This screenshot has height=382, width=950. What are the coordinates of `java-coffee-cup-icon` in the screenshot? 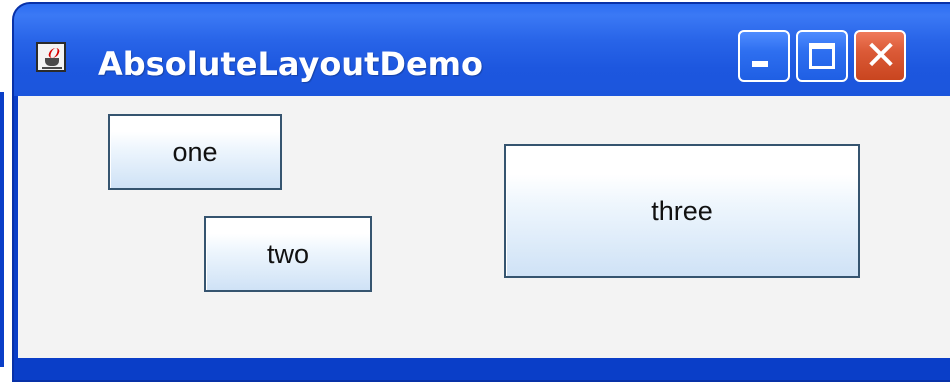 It's located at (51, 57).